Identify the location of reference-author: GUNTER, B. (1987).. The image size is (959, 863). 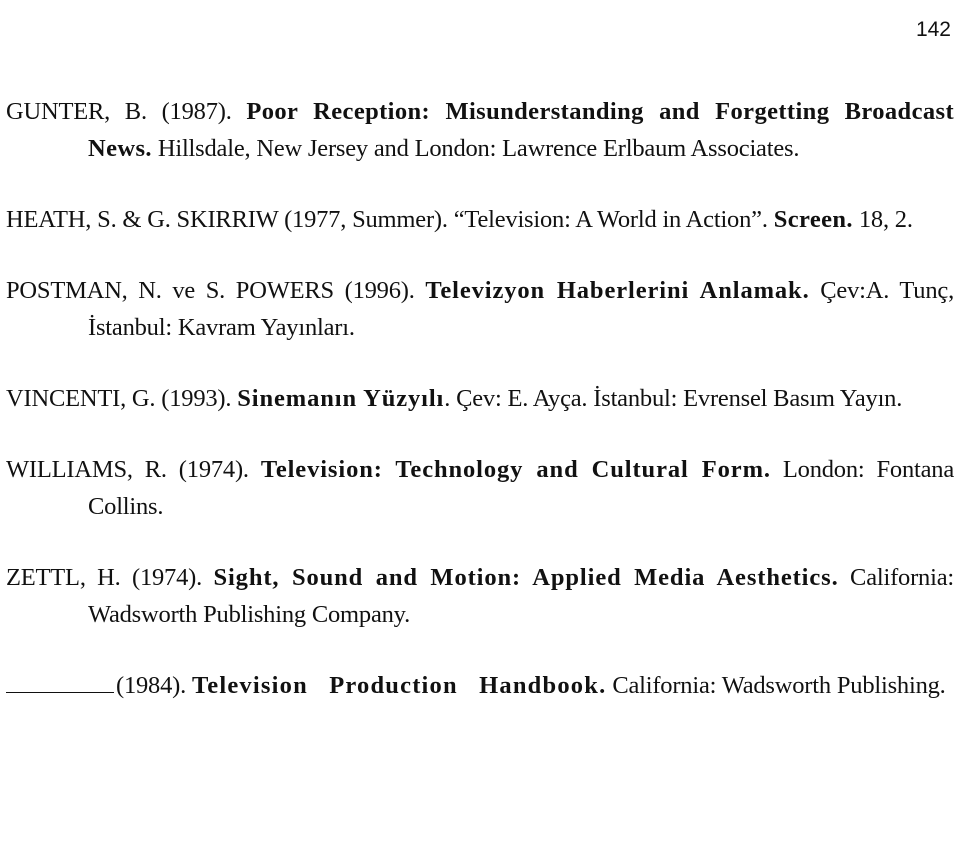
(126, 111).